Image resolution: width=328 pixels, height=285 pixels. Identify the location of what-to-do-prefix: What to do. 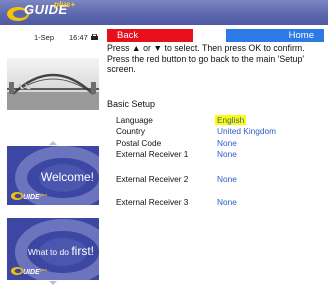
(49, 252).